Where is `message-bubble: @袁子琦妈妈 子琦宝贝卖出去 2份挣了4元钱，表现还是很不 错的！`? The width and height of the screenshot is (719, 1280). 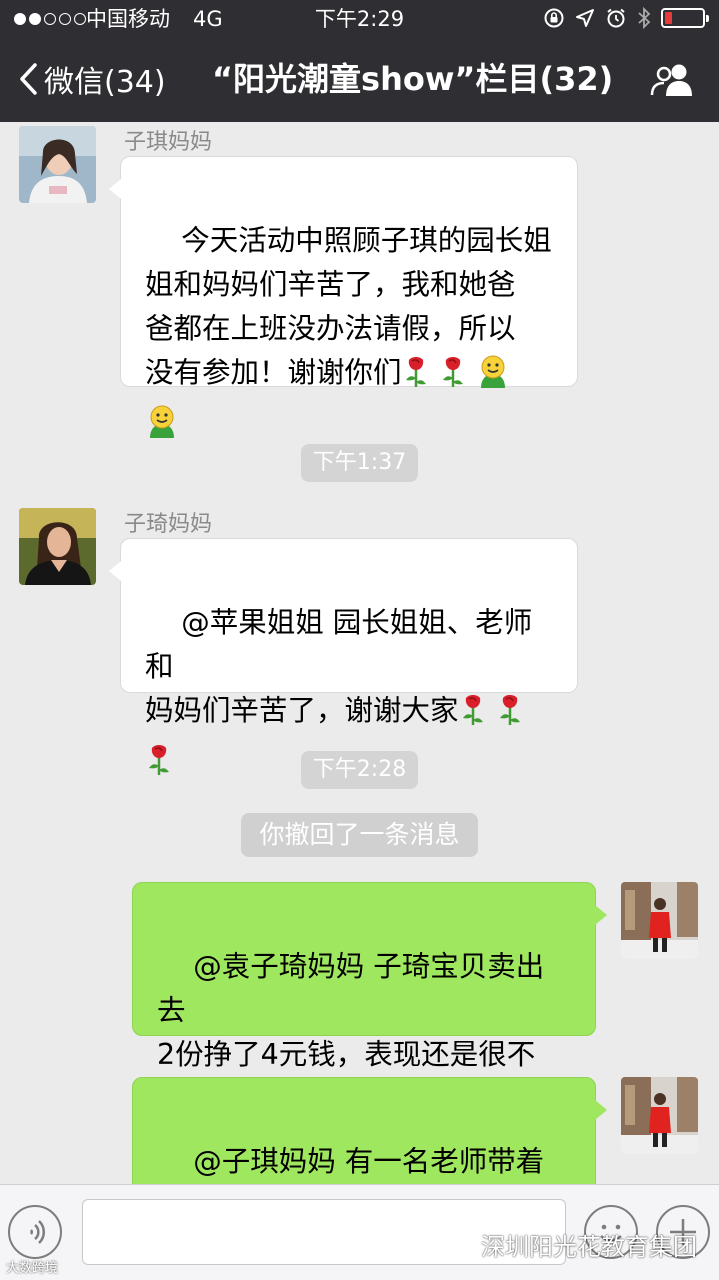 message-bubble: @袁子琦妈妈 子琦宝贝卖出去 2份挣了4元钱，表现还是很不 错的！ is located at coordinates (369, 998).